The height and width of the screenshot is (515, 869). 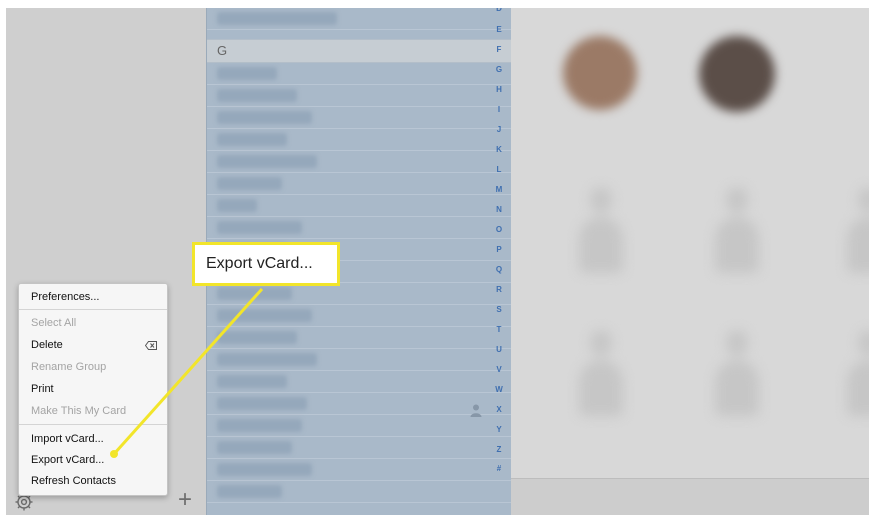 I want to click on index-letter: O, so click(x=499, y=229).